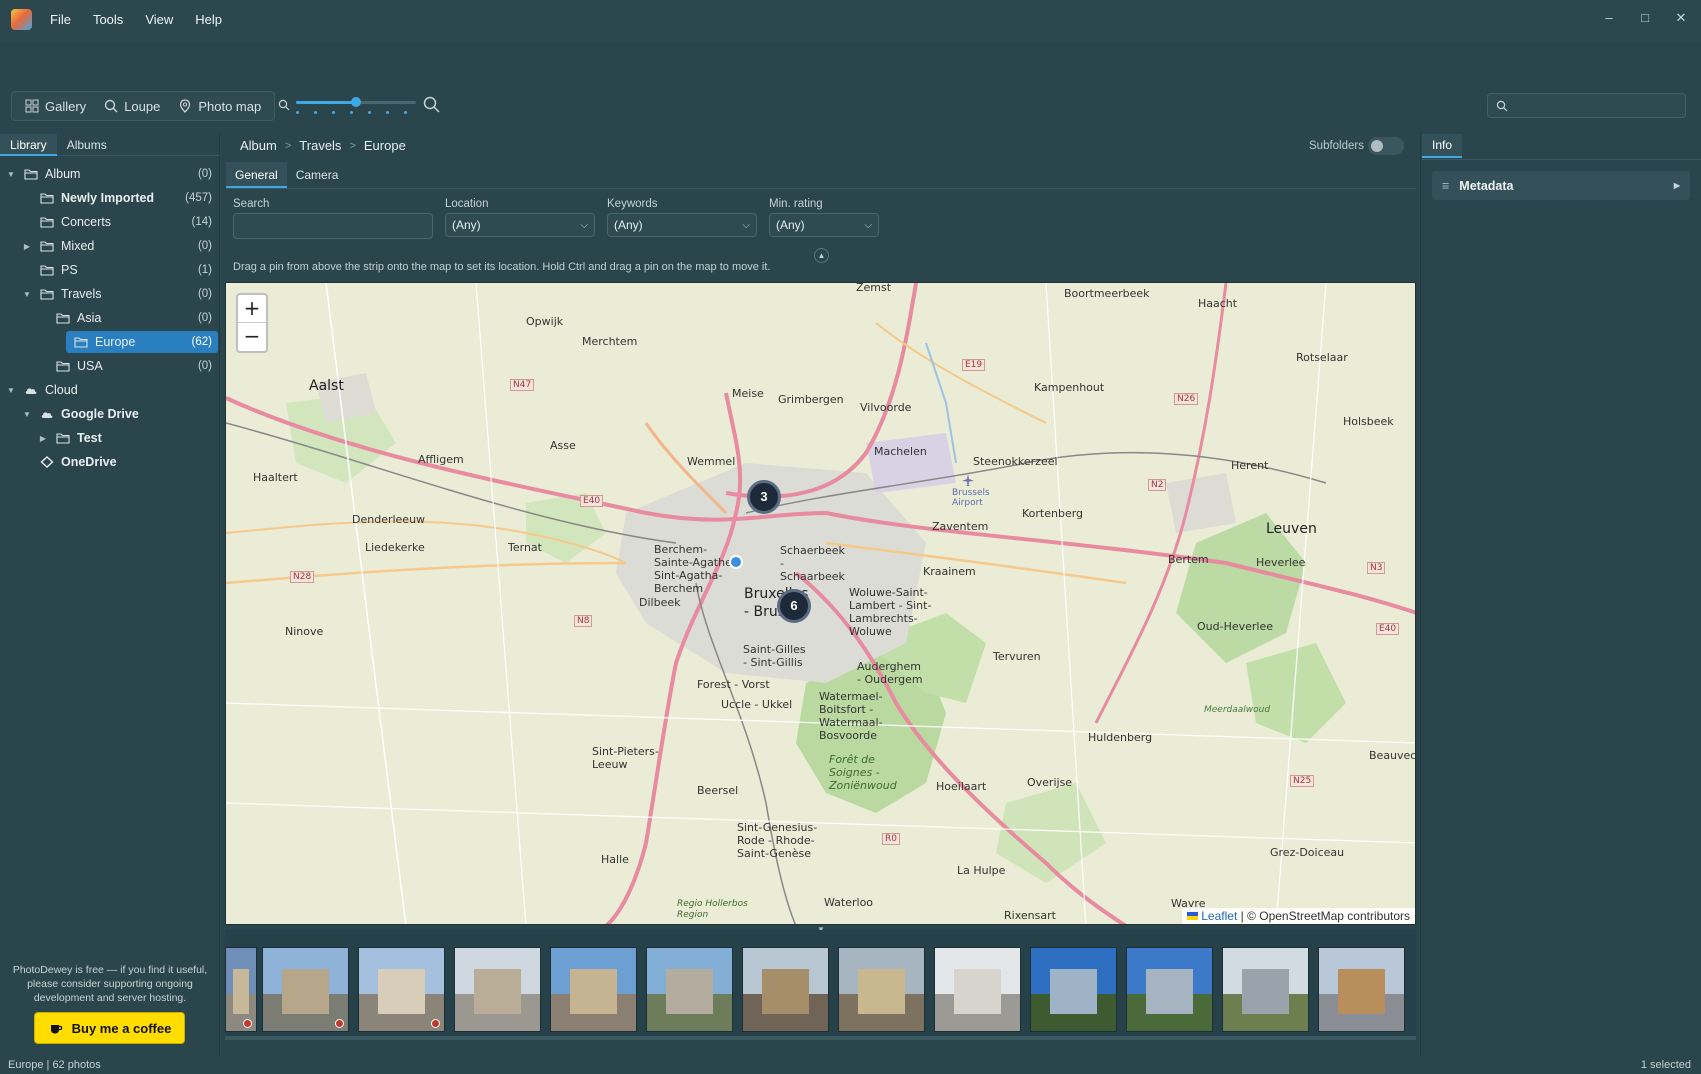 Image resolution: width=1701 pixels, height=1074 pixels. Describe the element at coordinates (109, 462) in the screenshot. I see `tree-item-onedrive: OneDrive` at that location.